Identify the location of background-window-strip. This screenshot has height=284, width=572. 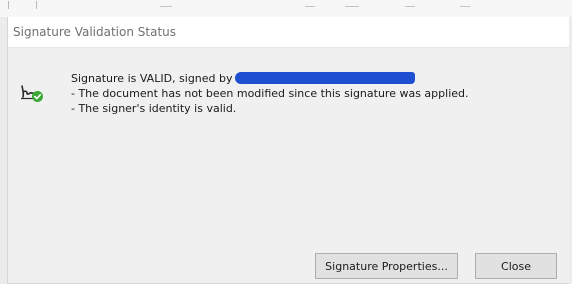
(286, 9).